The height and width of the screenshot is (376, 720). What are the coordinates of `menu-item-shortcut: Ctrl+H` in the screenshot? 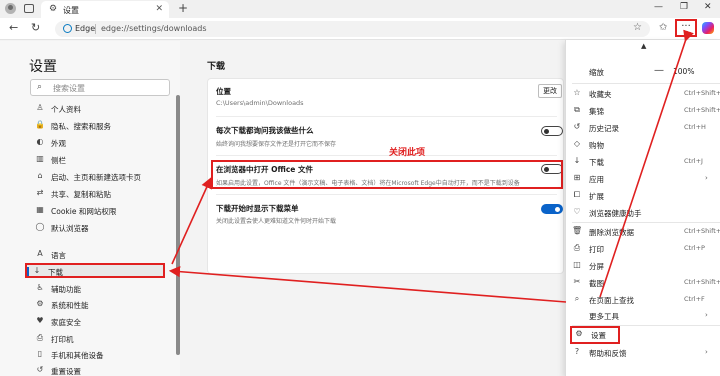 It's located at (695, 127).